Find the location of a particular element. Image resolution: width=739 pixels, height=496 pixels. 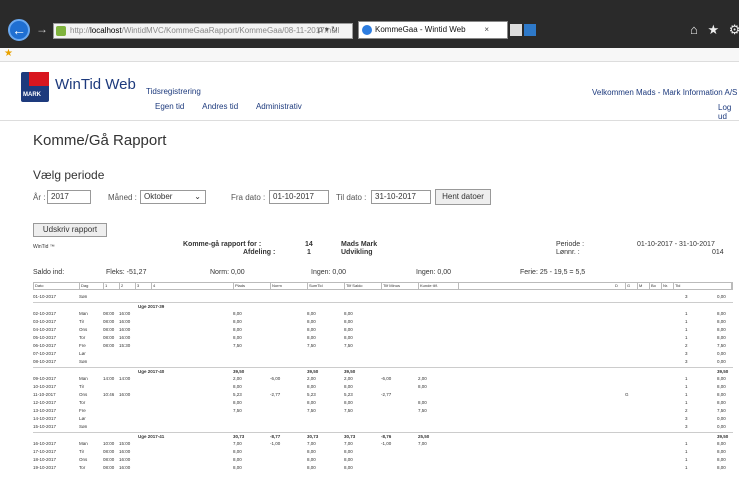

cell-minus: -6,00 is located at coordinates (386, 378).